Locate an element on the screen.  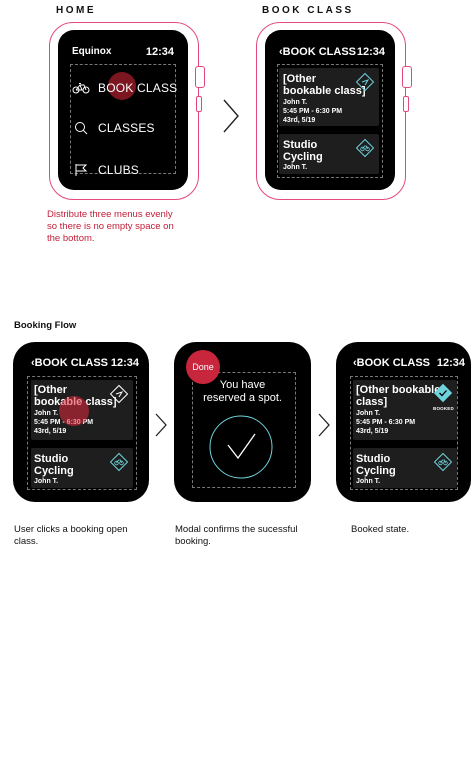
flow-screen-2: Done You have reserved a spot. is located at coordinates (242, 422).